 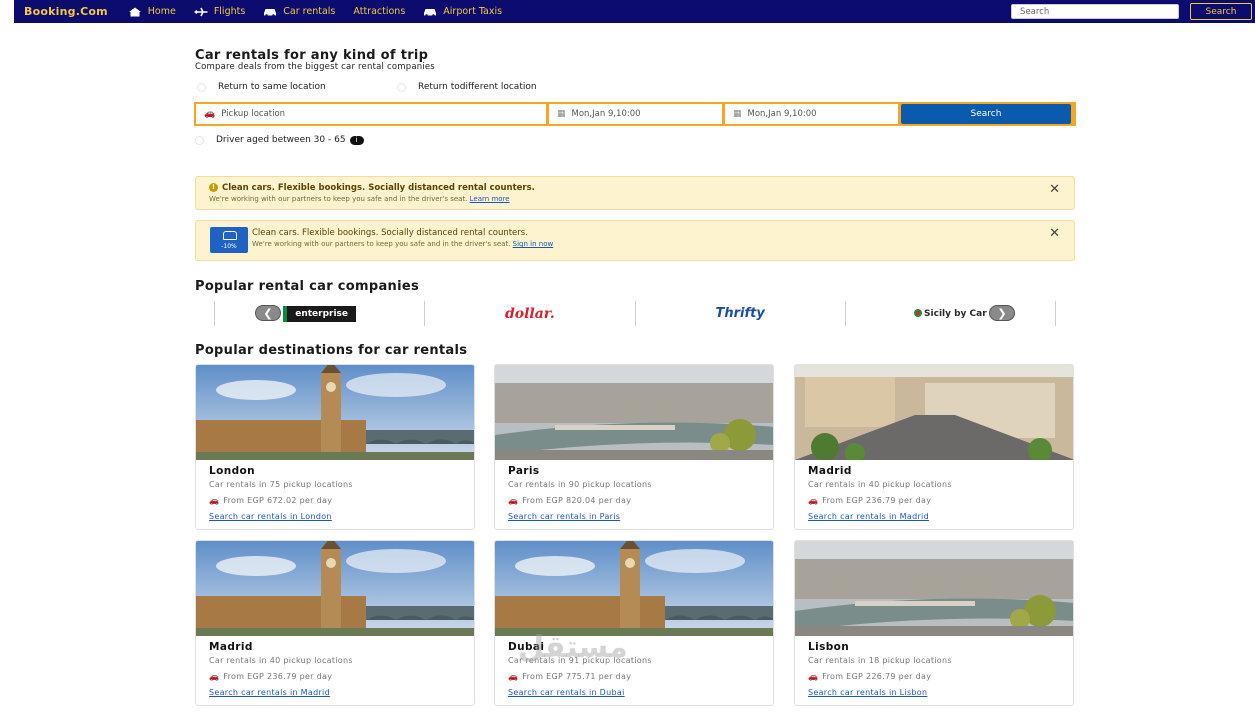 What do you see at coordinates (934, 676) in the screenshot?
I see `destination-price-row: 🚗 From EGP 226.79 per day` at bounding box center [934, 676].